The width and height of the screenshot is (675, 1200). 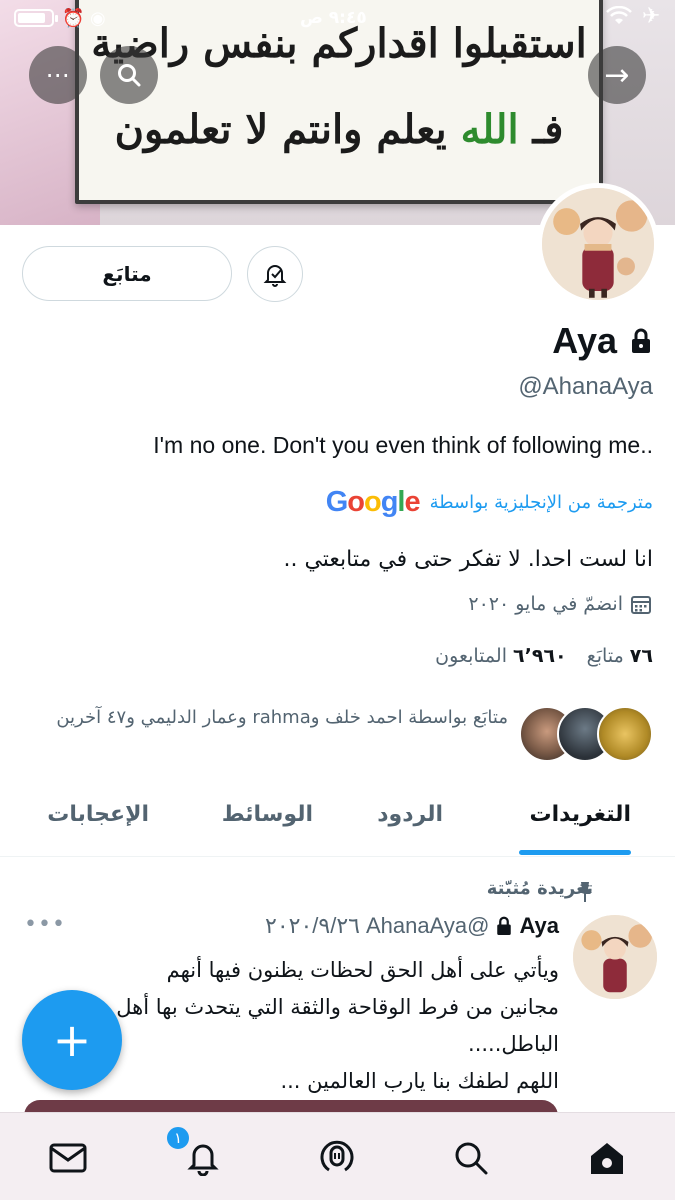 I want to click on tweet-author-handle: @AhanaAya, so click(x=427, y=926).